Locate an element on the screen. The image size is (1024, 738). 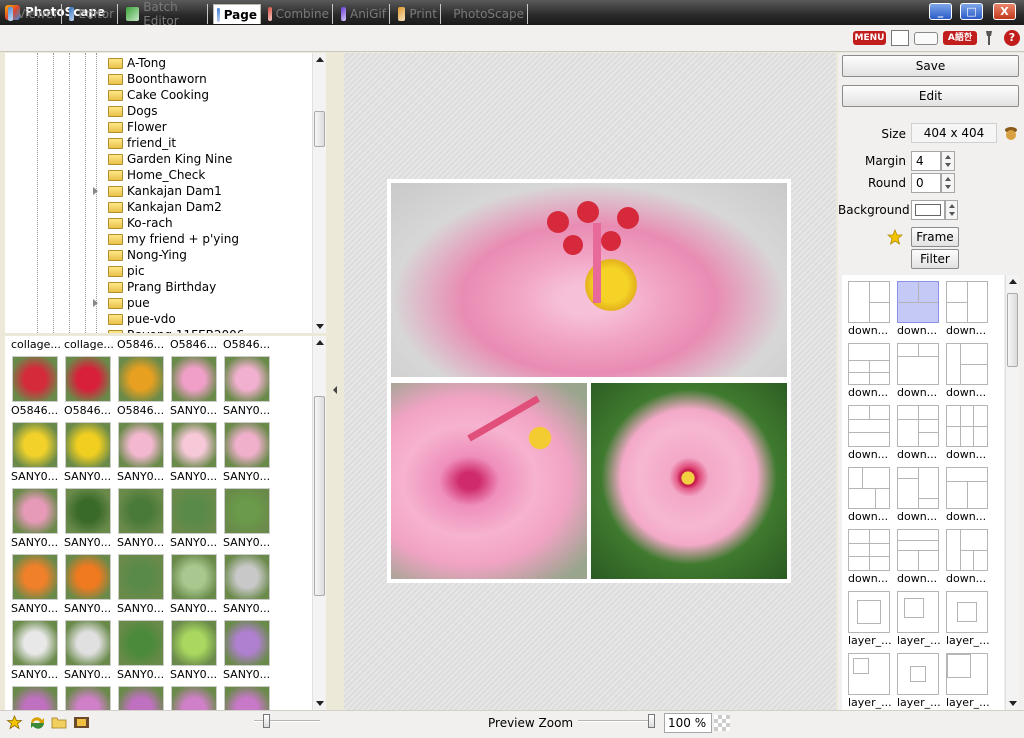
folder-item: pic is located at coordinates (126, 271).